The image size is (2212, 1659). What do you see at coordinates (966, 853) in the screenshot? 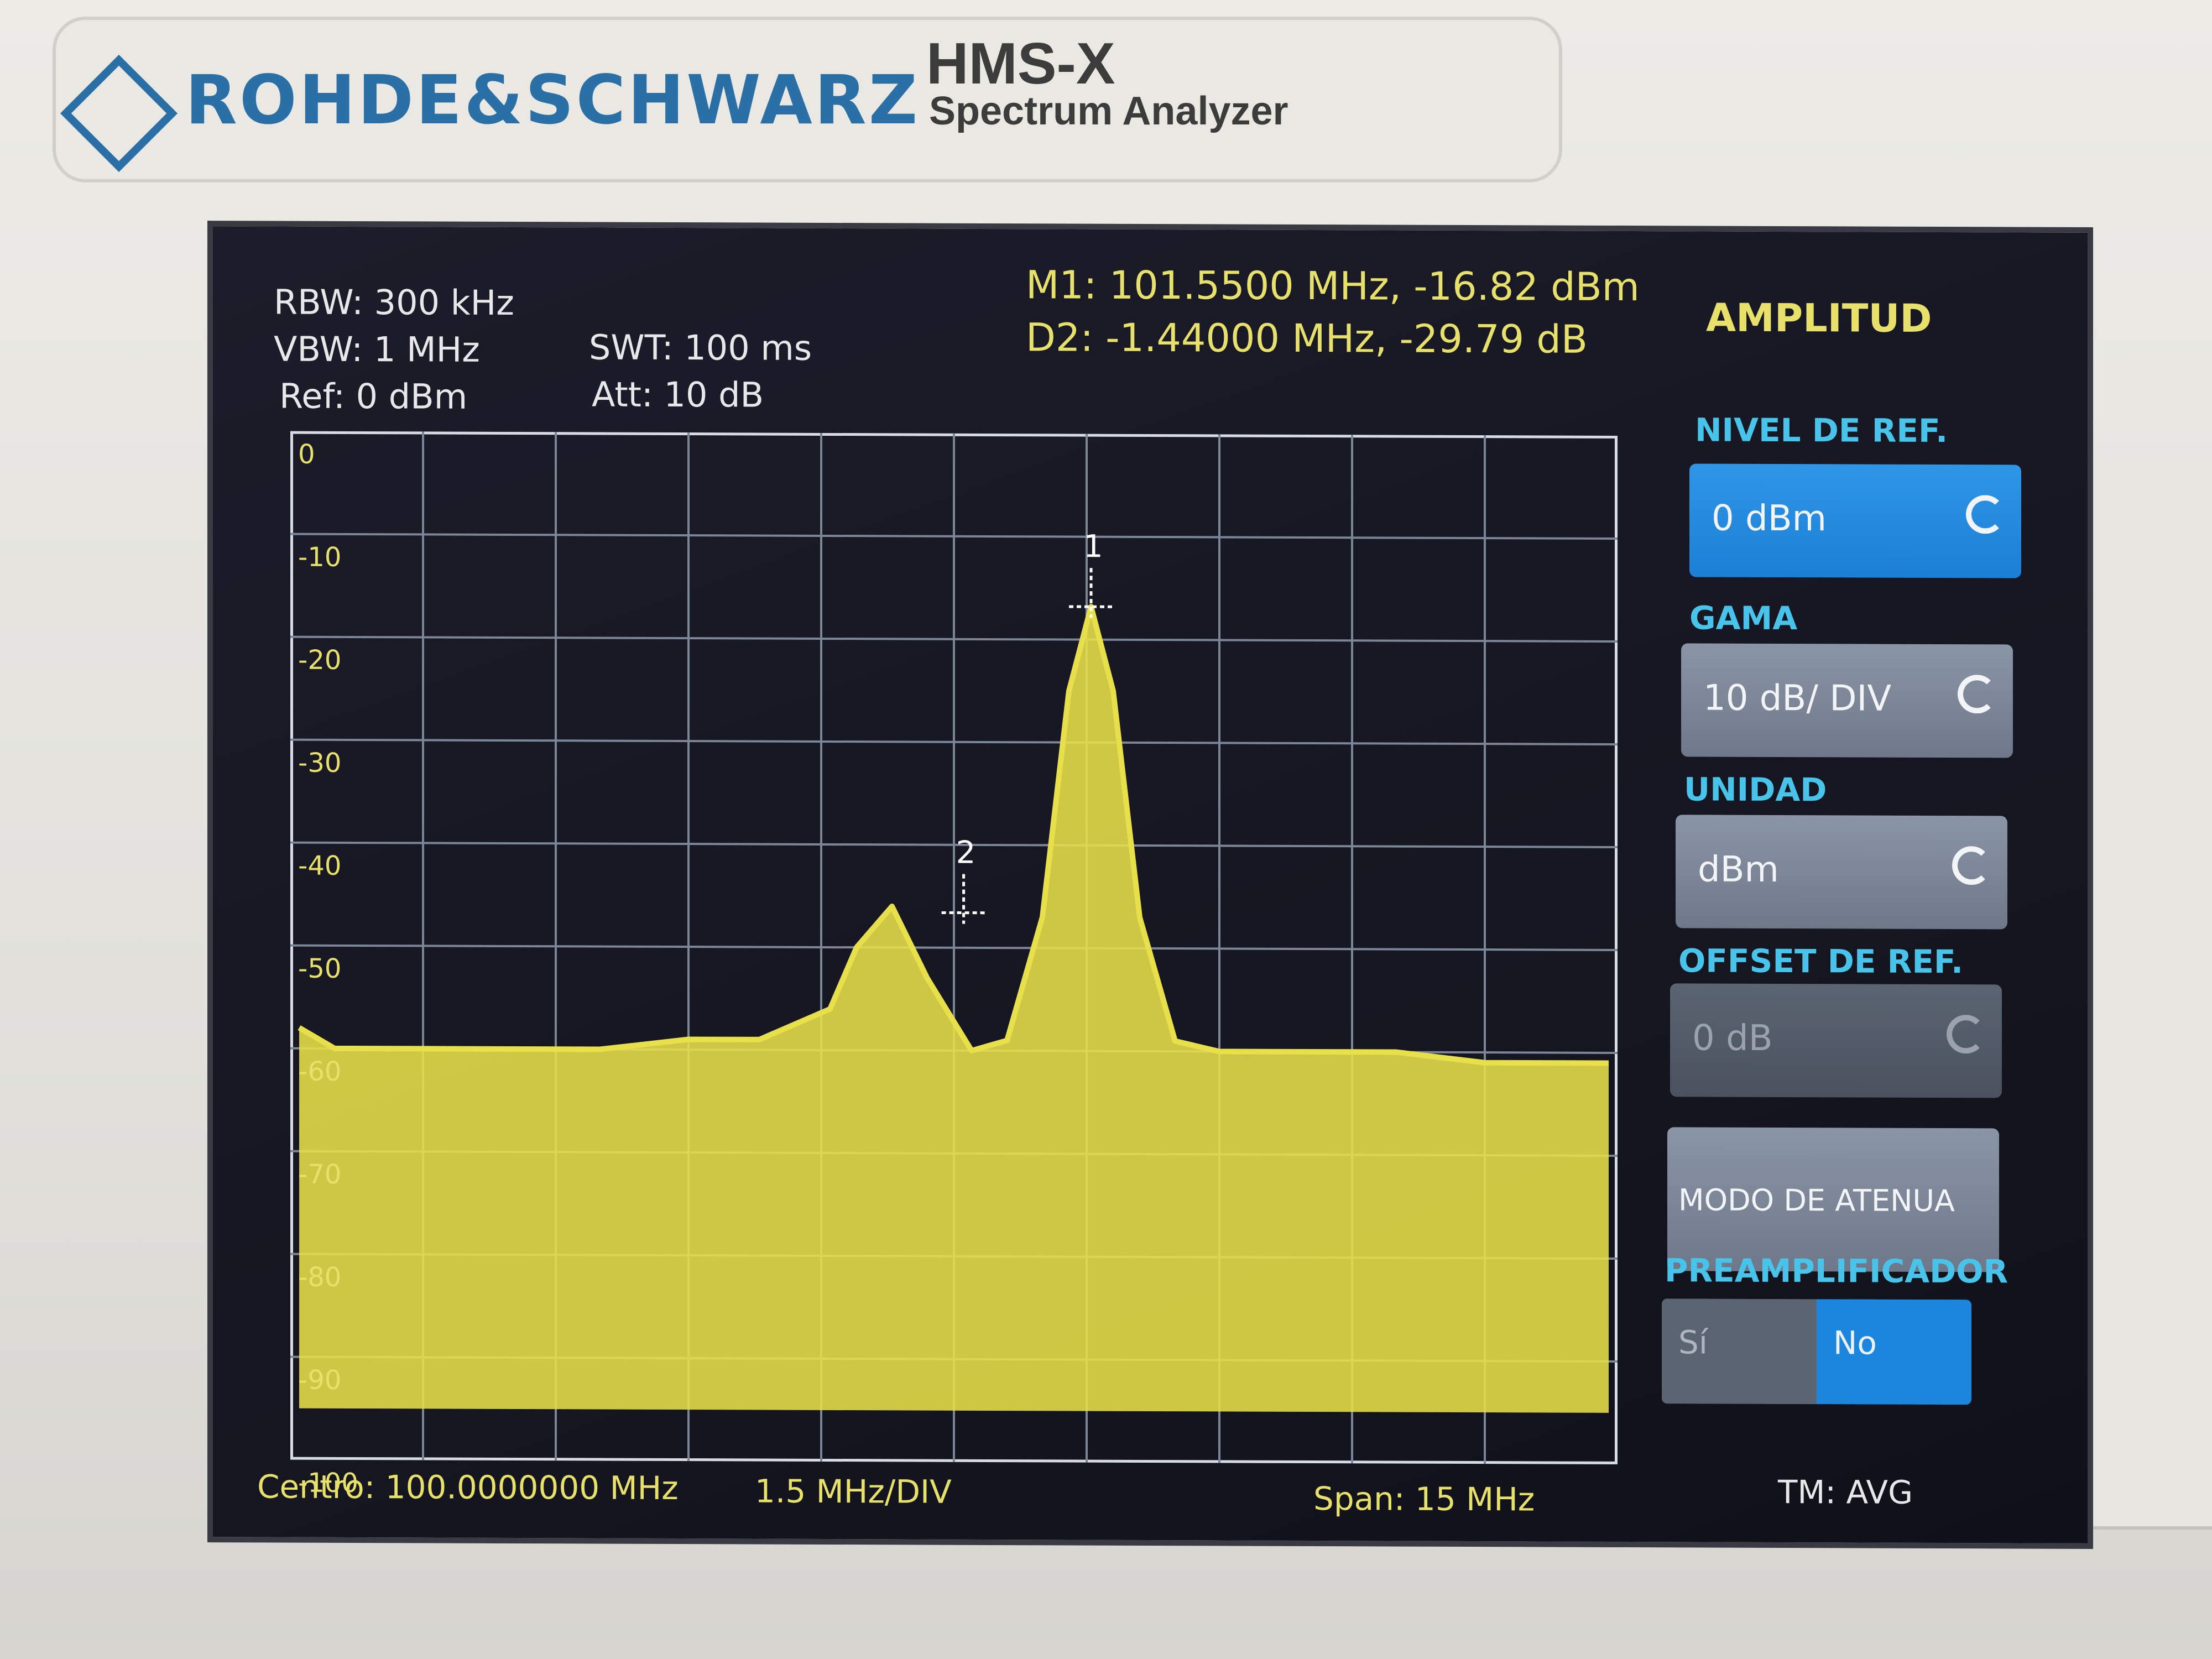
I see `marker-2-label: 2` at bounding box center [966, 853].